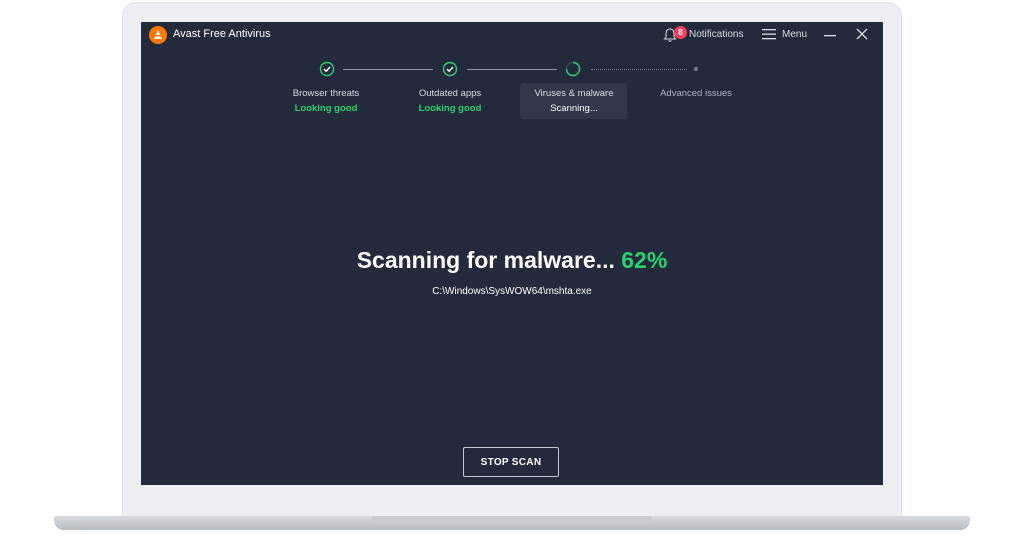 This screenshot has width=1024, height=540. What do you see at coordinates (795, 34) in the screenshot?
I see `menu-label: Menu` at bounding box center [795, 34].